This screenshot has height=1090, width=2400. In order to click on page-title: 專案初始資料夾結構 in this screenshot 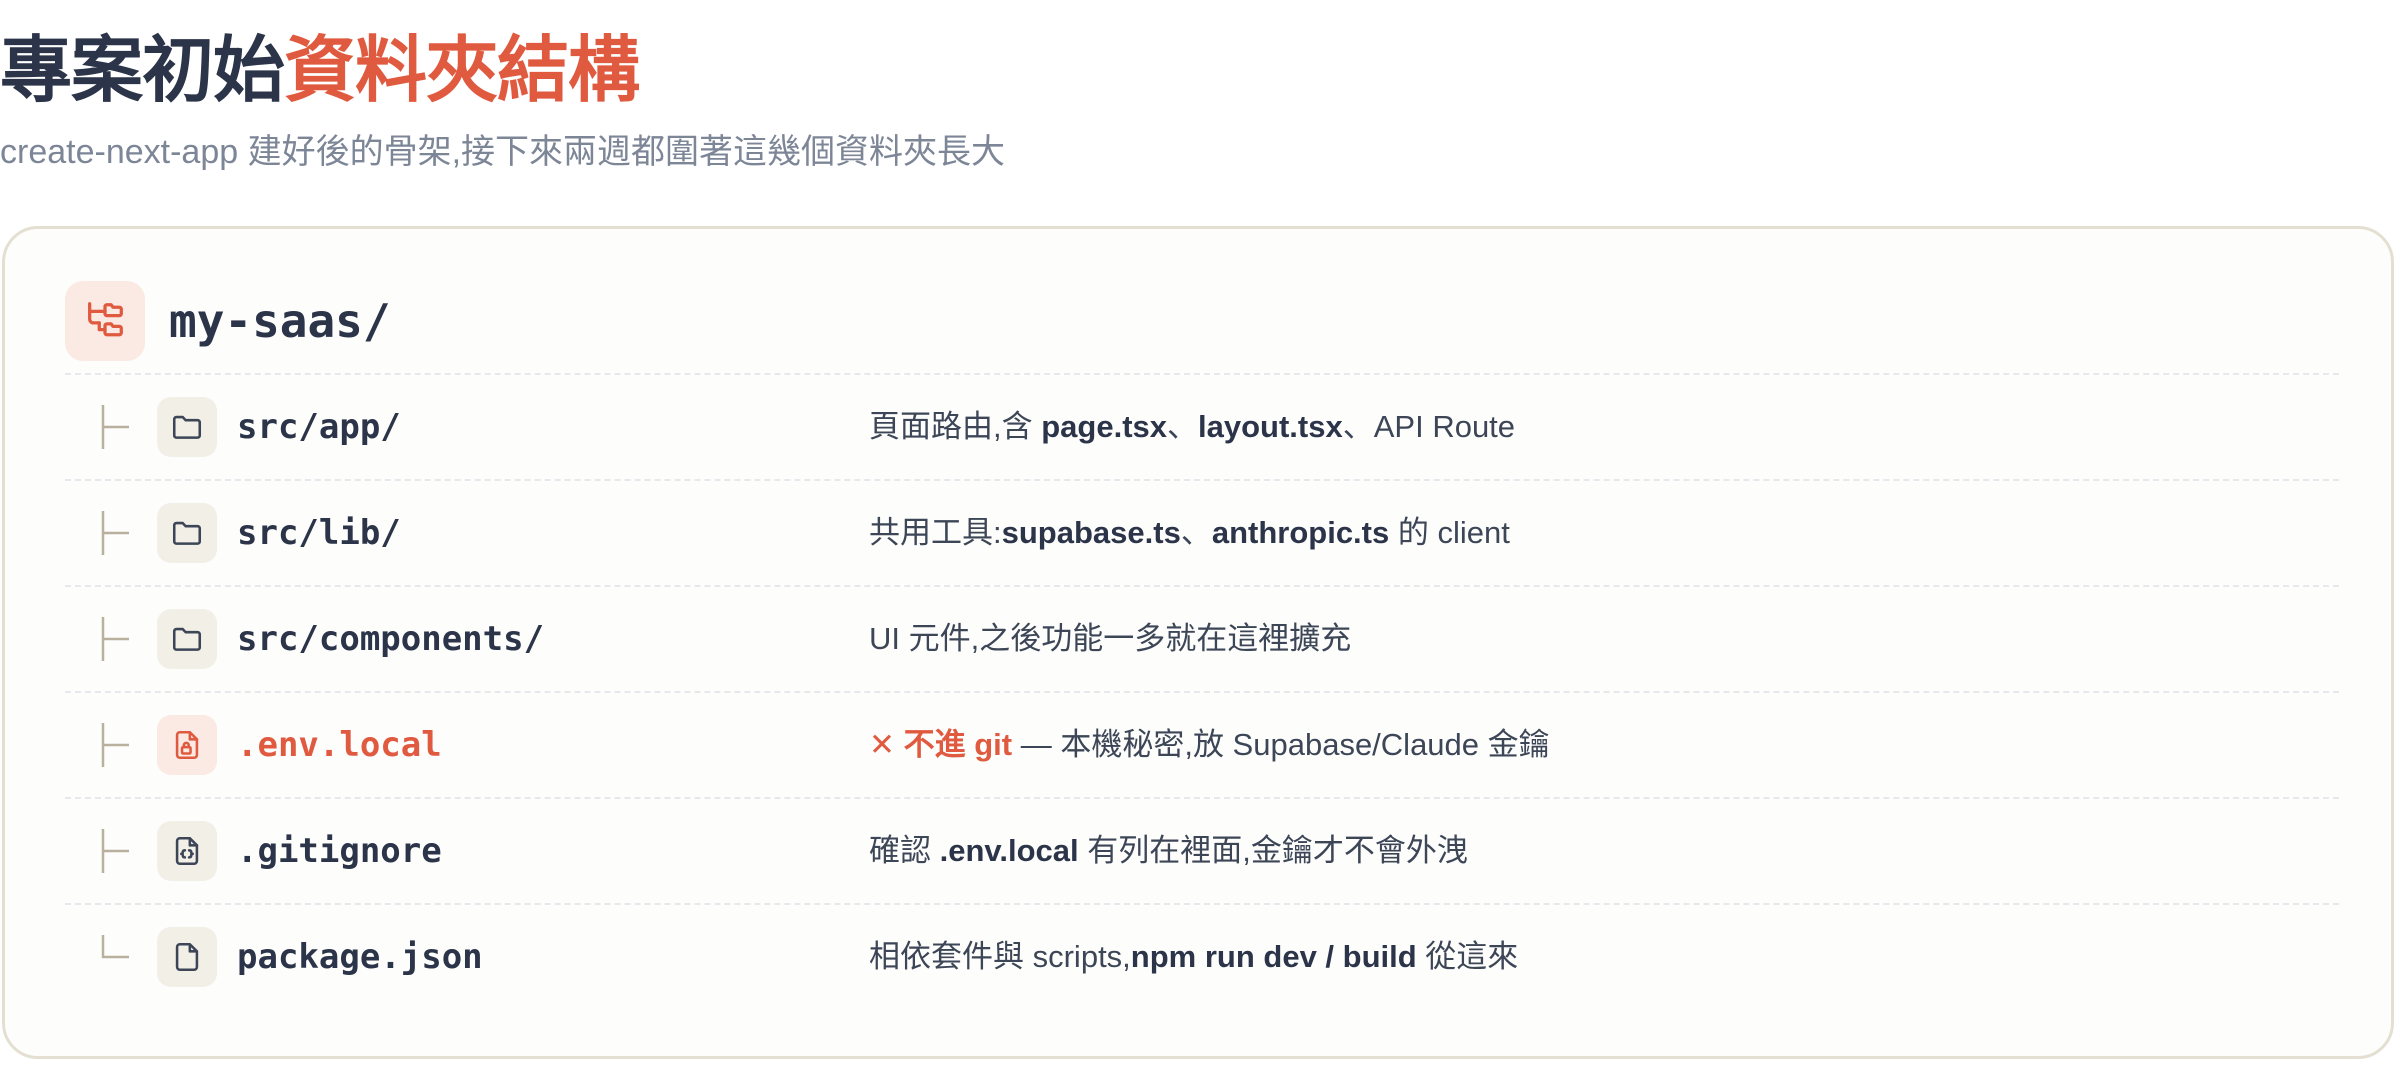, I will do `click(320, 71)`.